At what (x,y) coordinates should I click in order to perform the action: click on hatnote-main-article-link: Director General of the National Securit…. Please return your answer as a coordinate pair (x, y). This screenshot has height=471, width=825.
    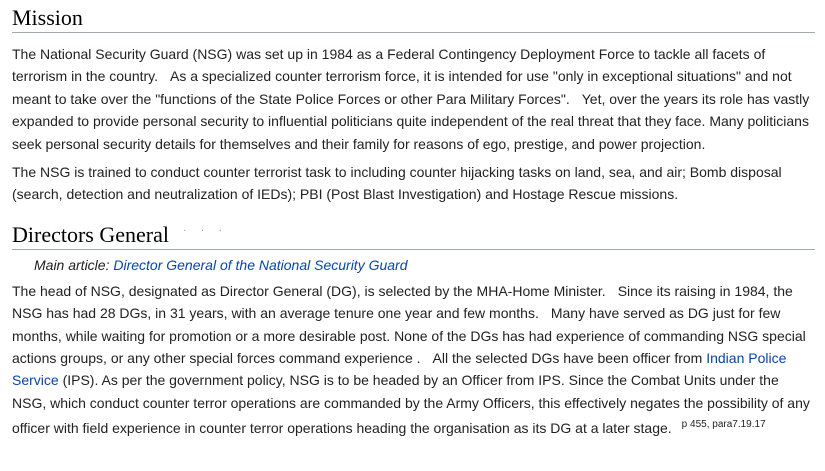
    Looking at the image, I should click on (260, 265).